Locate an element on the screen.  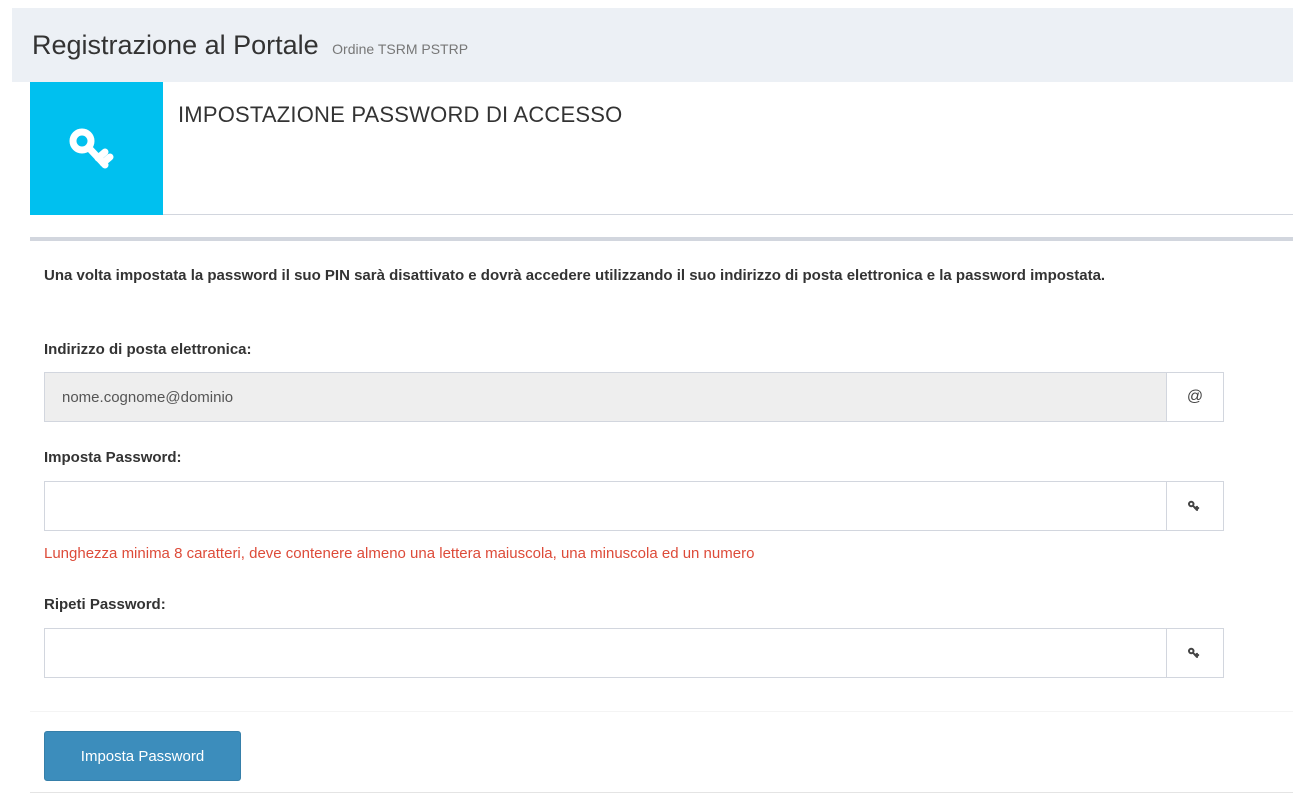
email-field is located at coordinates (605, 397).